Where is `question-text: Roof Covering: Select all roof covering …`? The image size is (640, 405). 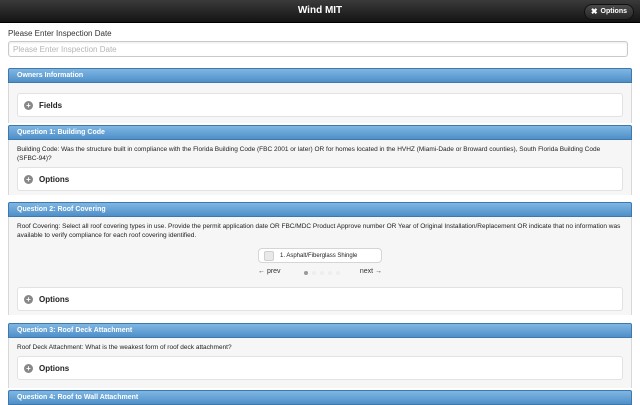 question-text: Roof Covering: Select all roof covering … is located at coordinates (319, 231).